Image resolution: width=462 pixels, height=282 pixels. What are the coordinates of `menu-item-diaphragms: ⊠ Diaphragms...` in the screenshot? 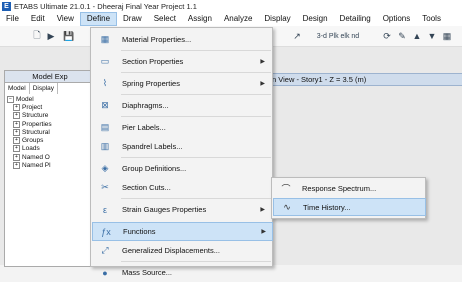 It's located at (181, 105).